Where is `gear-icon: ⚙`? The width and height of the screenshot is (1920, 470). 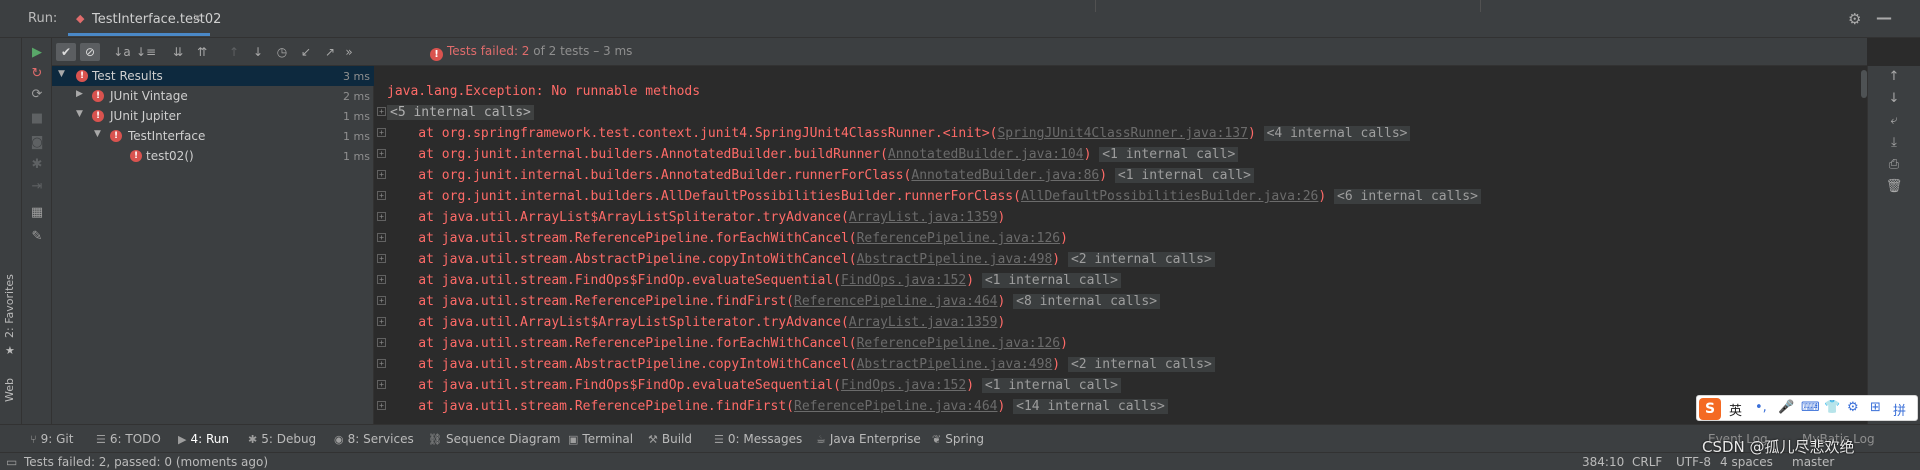 gear-icon: ⚙ is located at coordinates (1854, 19).